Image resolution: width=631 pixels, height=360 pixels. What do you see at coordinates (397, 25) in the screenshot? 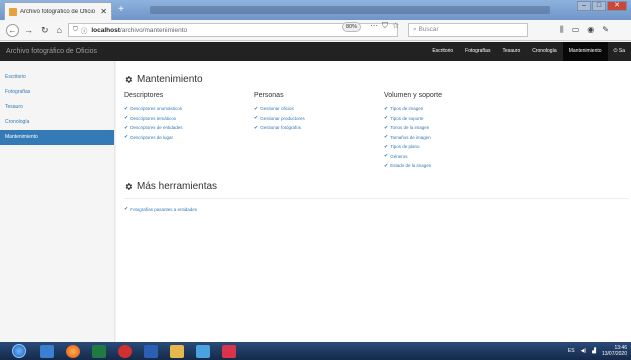
I see `bookmark-star-icon: ☆` at bounding box center [397, 25].